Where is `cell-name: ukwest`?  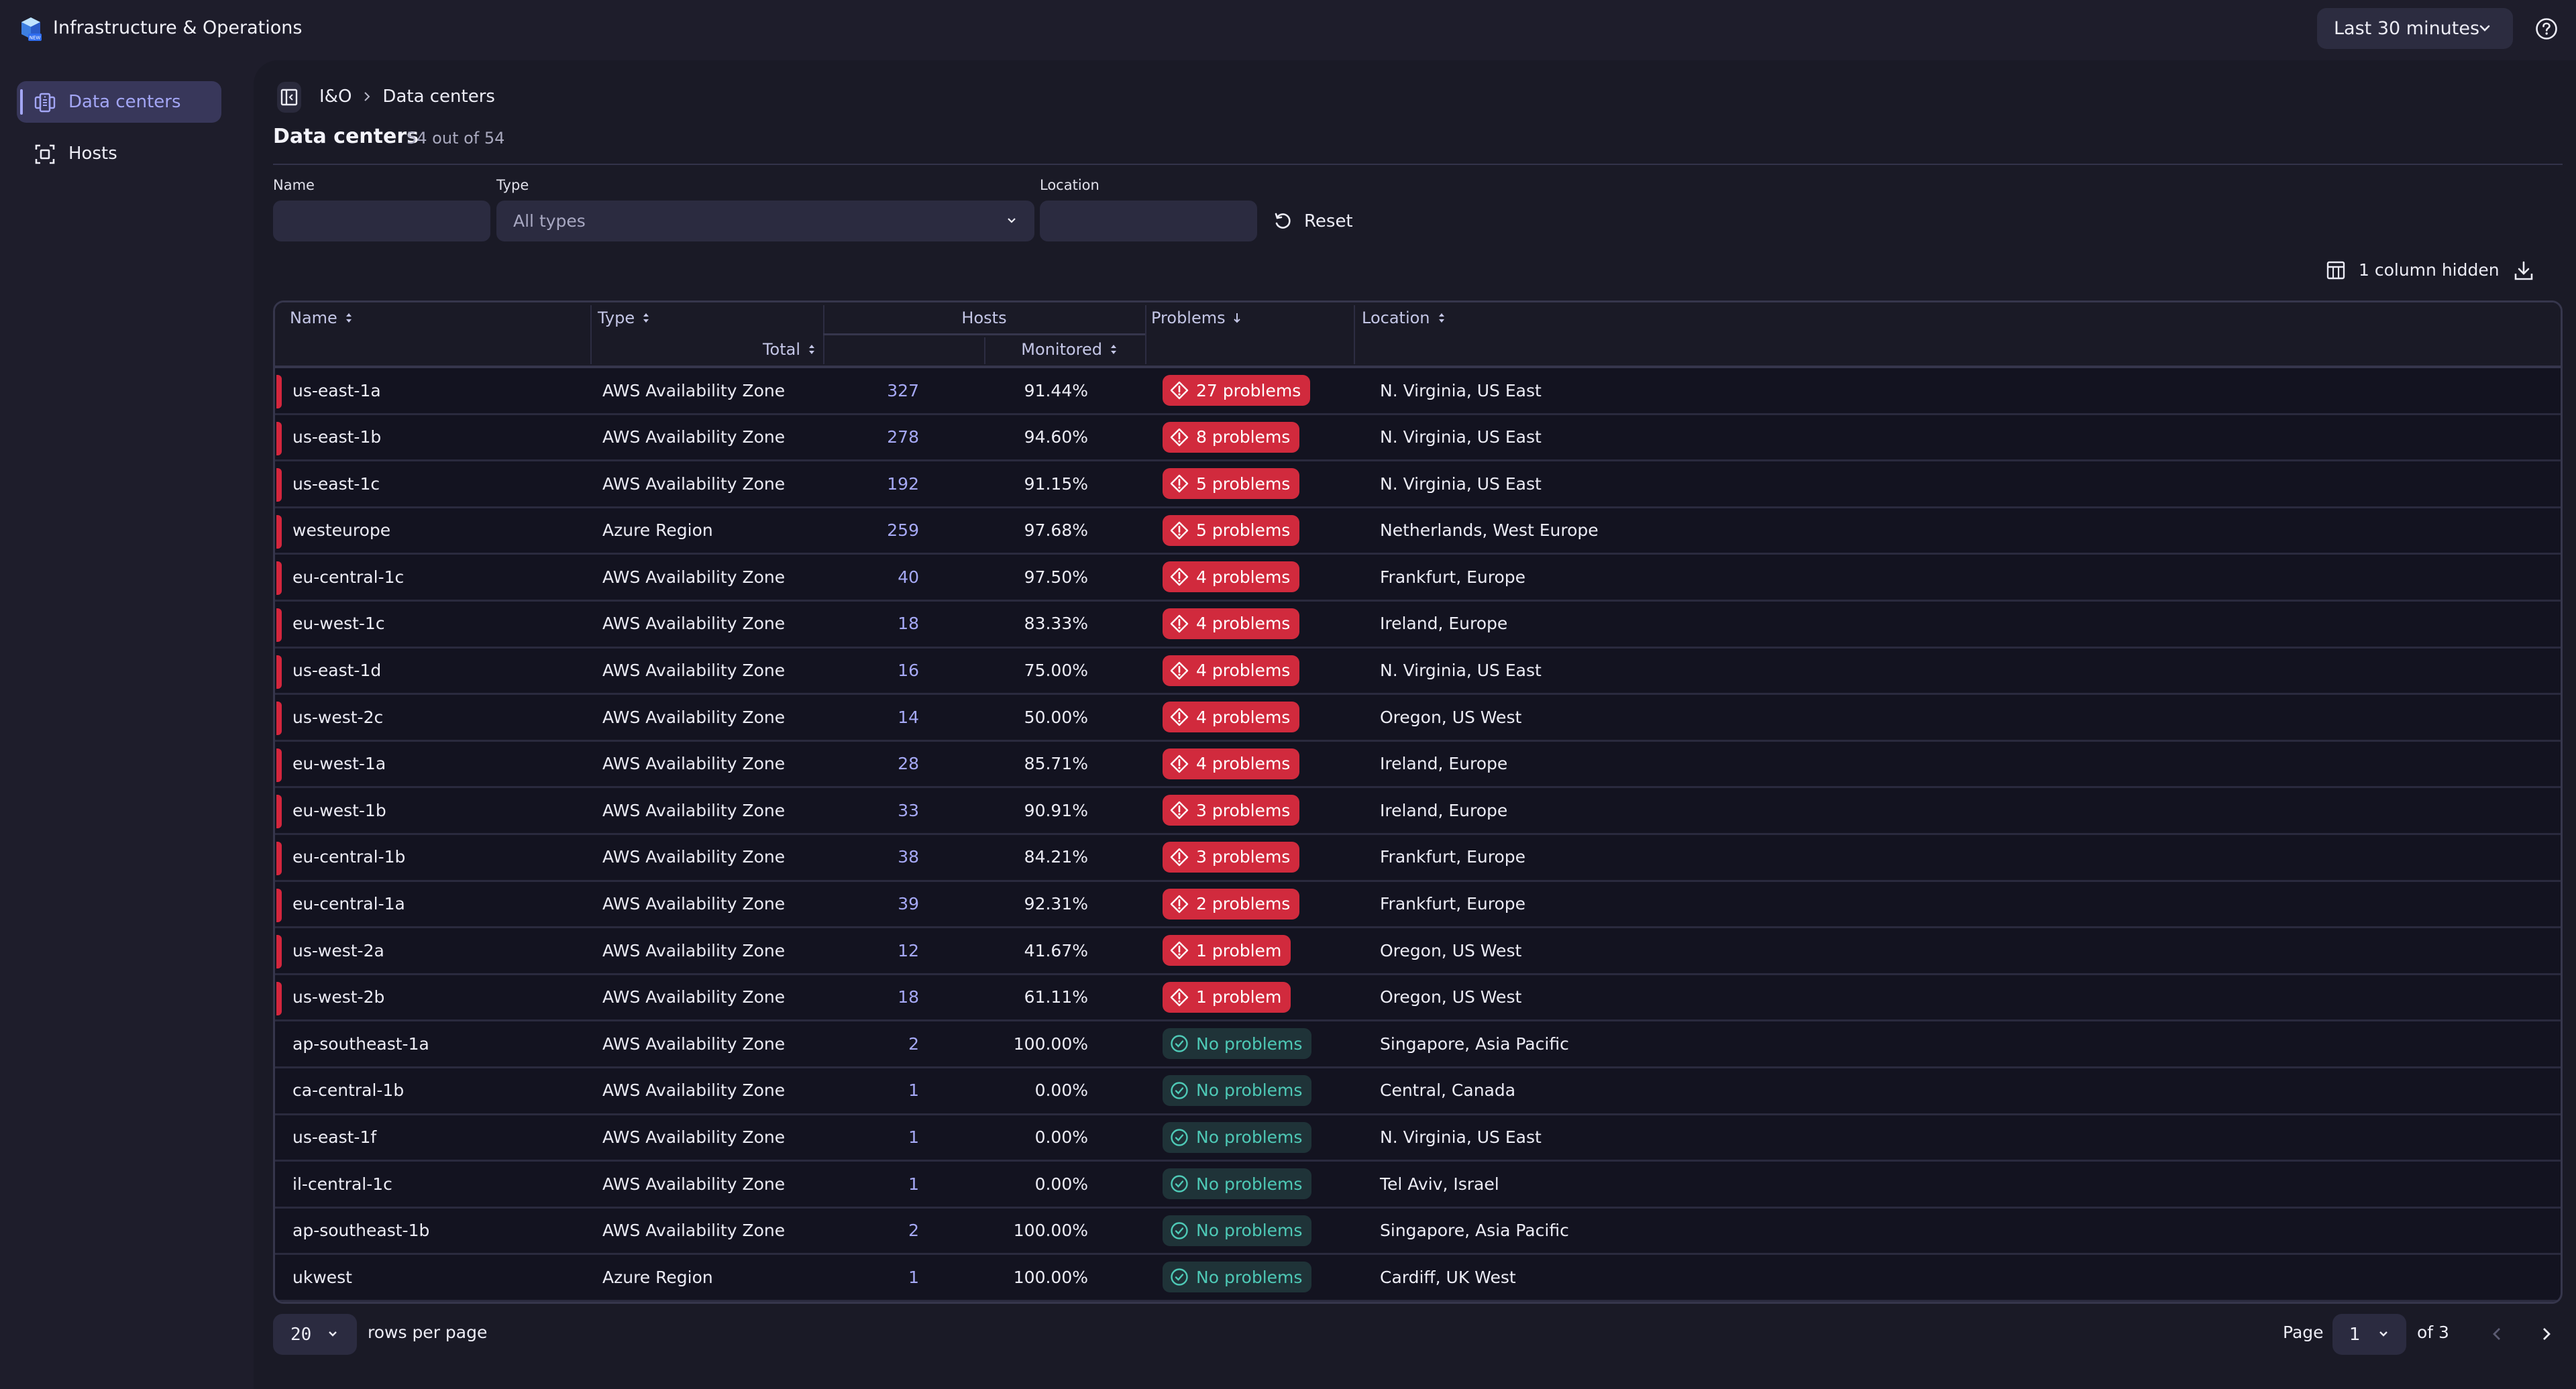
cell-name: ukwest is located at coordinates (322, 1277).